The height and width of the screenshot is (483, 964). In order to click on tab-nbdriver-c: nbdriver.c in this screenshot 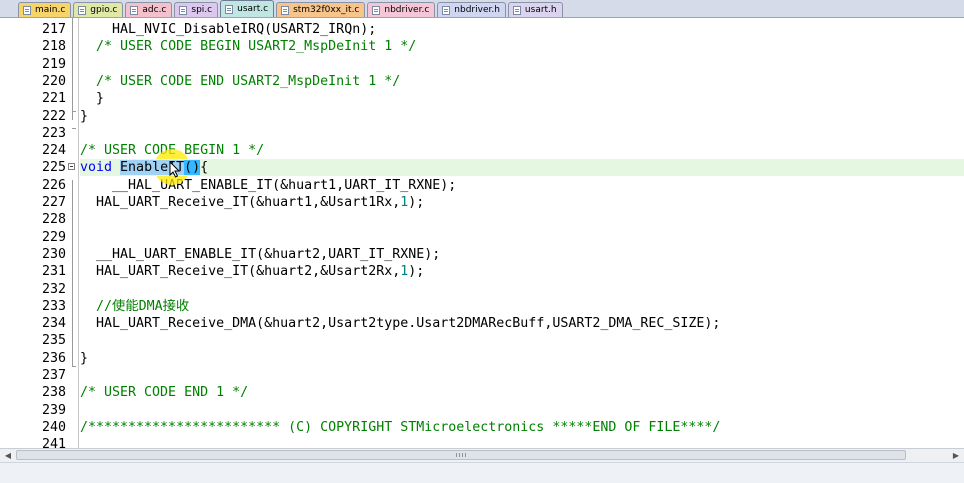, I will do `click(401, 9)`.